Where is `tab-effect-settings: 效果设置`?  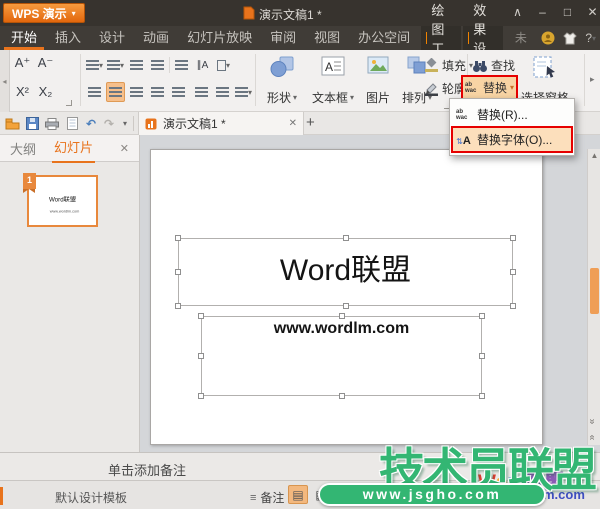
tab-effect-settings: 效果设置 is located at coordinates (483, 39).